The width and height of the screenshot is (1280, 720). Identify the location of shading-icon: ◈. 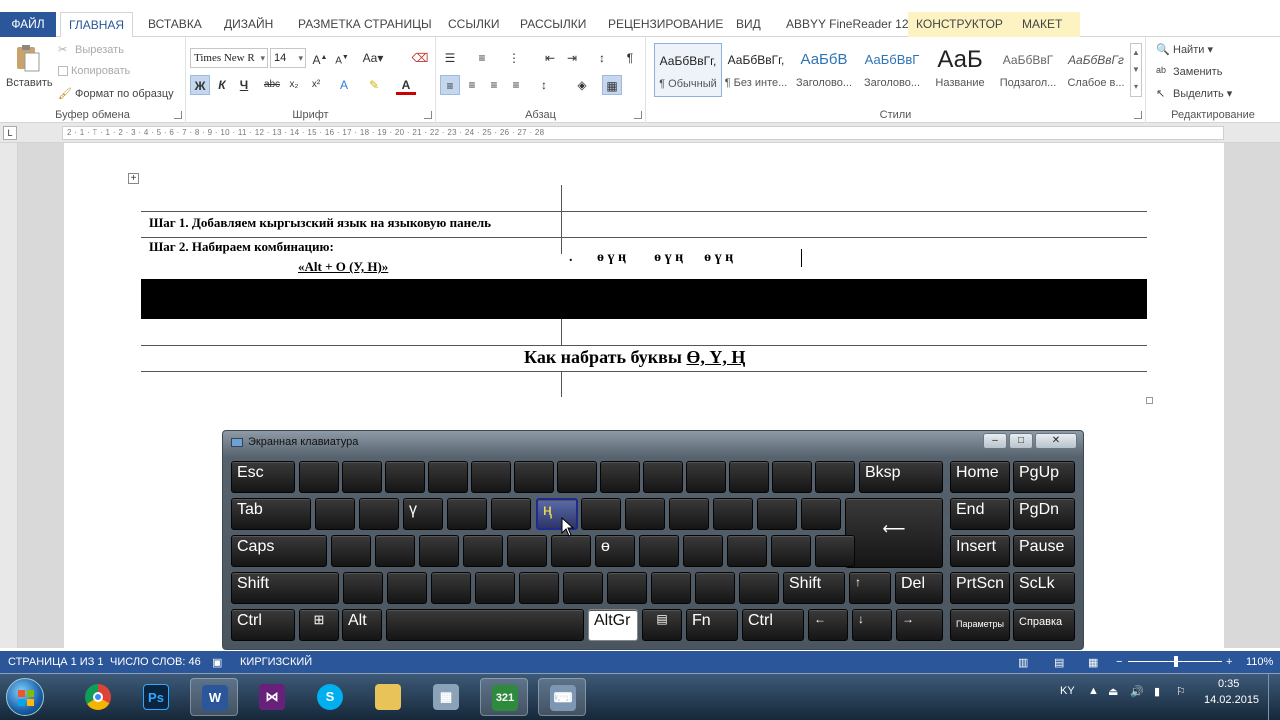
(582, 85).